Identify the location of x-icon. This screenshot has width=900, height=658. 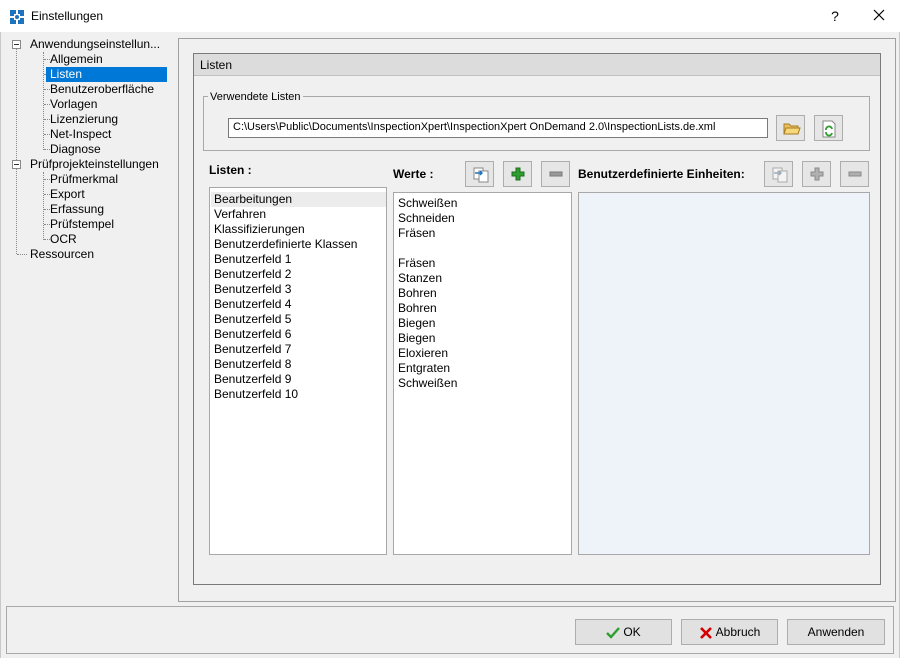
(705, 632).